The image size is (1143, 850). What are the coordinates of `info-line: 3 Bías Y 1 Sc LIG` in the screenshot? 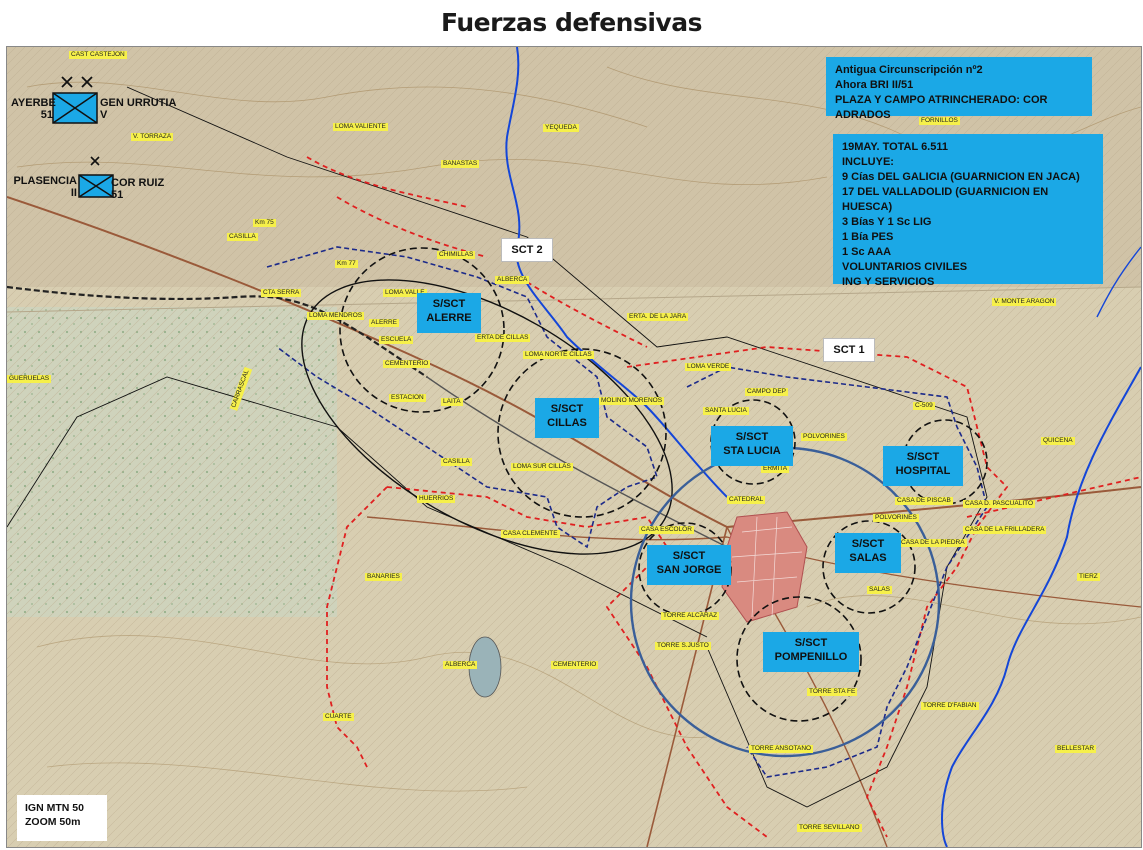 It's located at (887, 222).